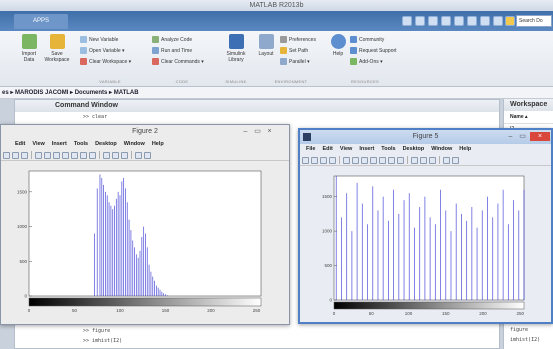 This screenshot has height=349, width=553. What do you see at coordinates (528, 105) in the screenshot?
I see `workspace-title: Workspace` at bounding box center [528, 105].